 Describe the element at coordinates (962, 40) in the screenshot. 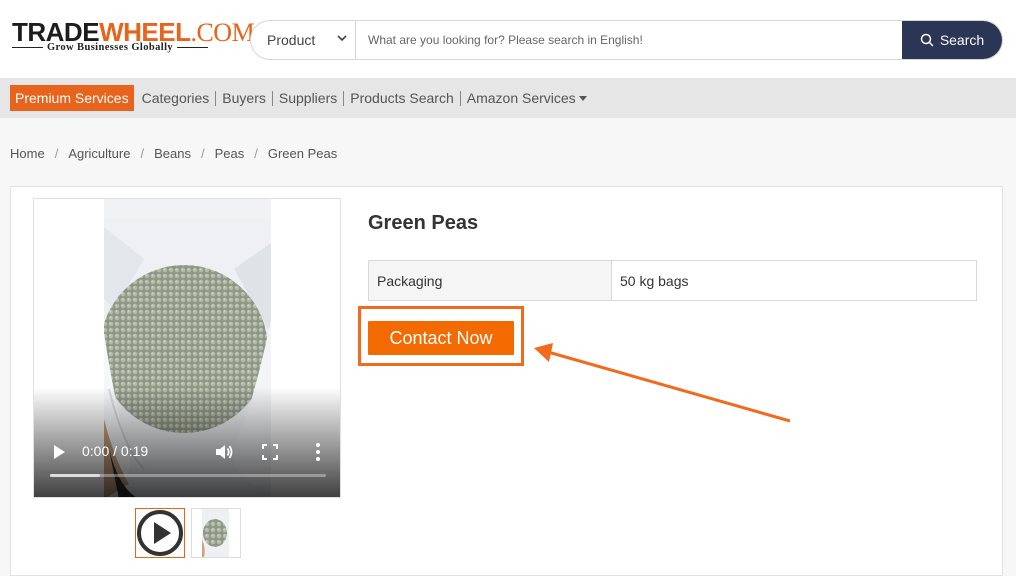

I see `search-button-label: Search` at that location.